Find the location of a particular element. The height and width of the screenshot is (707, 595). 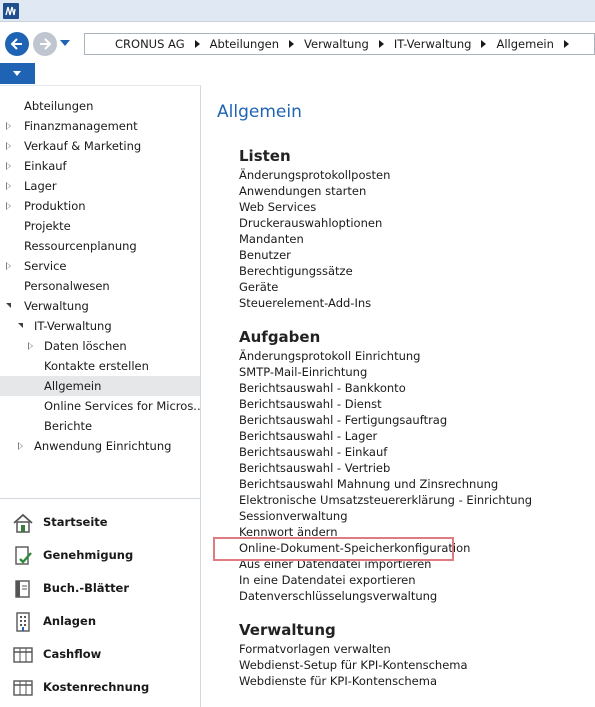

tree-item-label: Anwendung Einrichtung is located at coordinates (103, 446).